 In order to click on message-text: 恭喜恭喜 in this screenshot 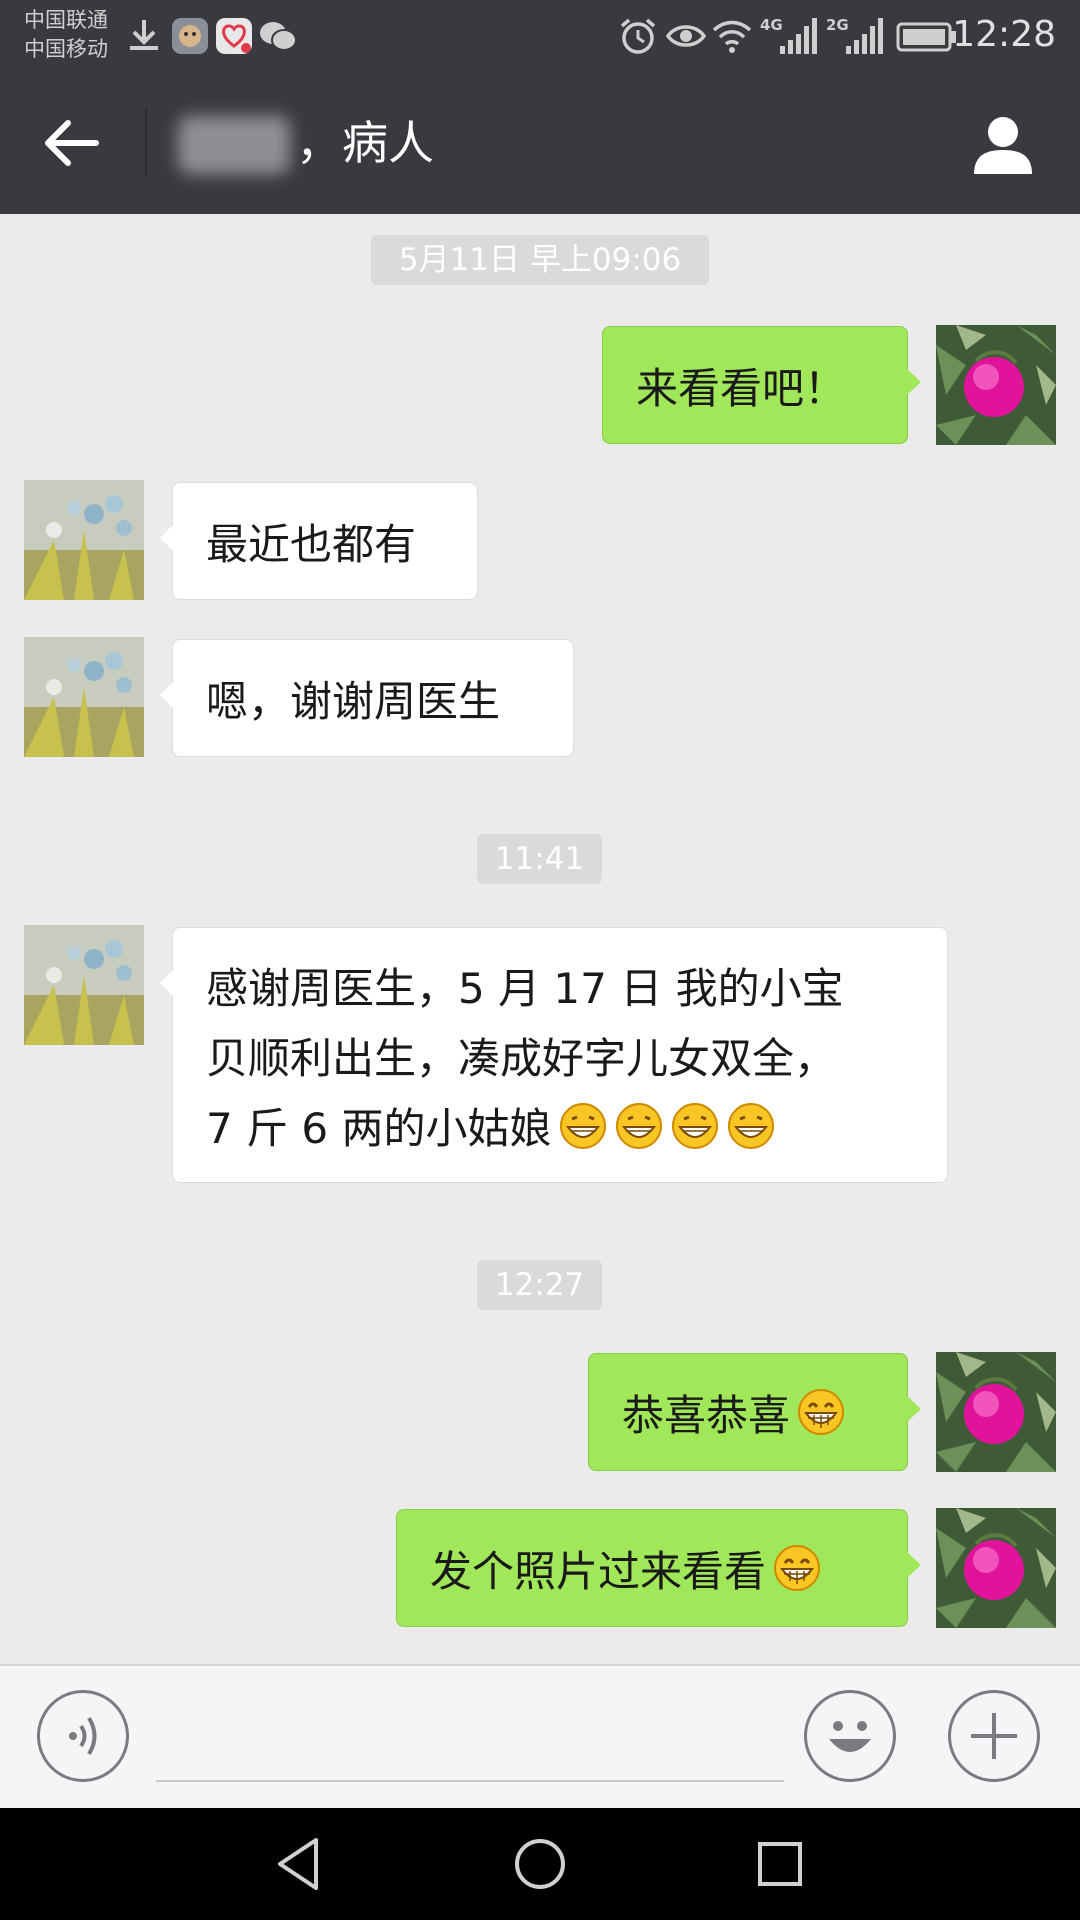, I will do `click(706, 1415)`.